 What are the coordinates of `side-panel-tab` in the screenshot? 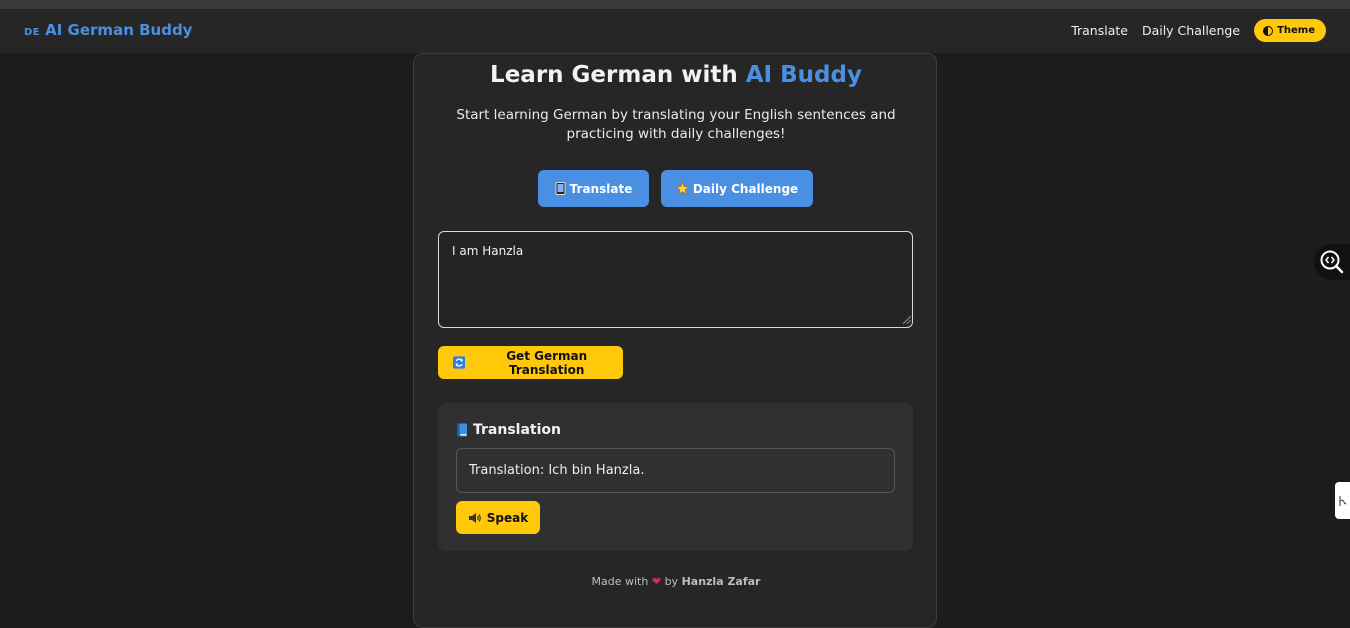 It's located at (1342, 500).